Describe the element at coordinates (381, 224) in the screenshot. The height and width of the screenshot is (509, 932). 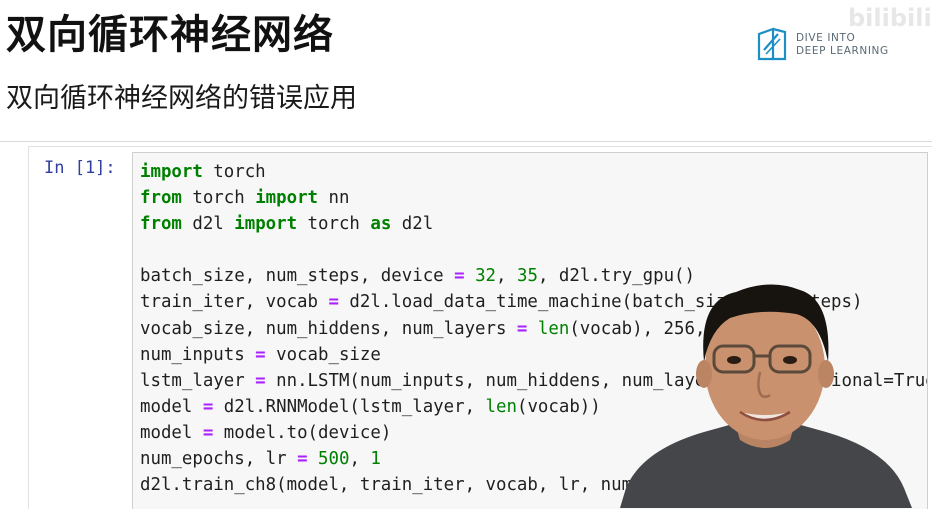
I see `code-token: as` at that location.